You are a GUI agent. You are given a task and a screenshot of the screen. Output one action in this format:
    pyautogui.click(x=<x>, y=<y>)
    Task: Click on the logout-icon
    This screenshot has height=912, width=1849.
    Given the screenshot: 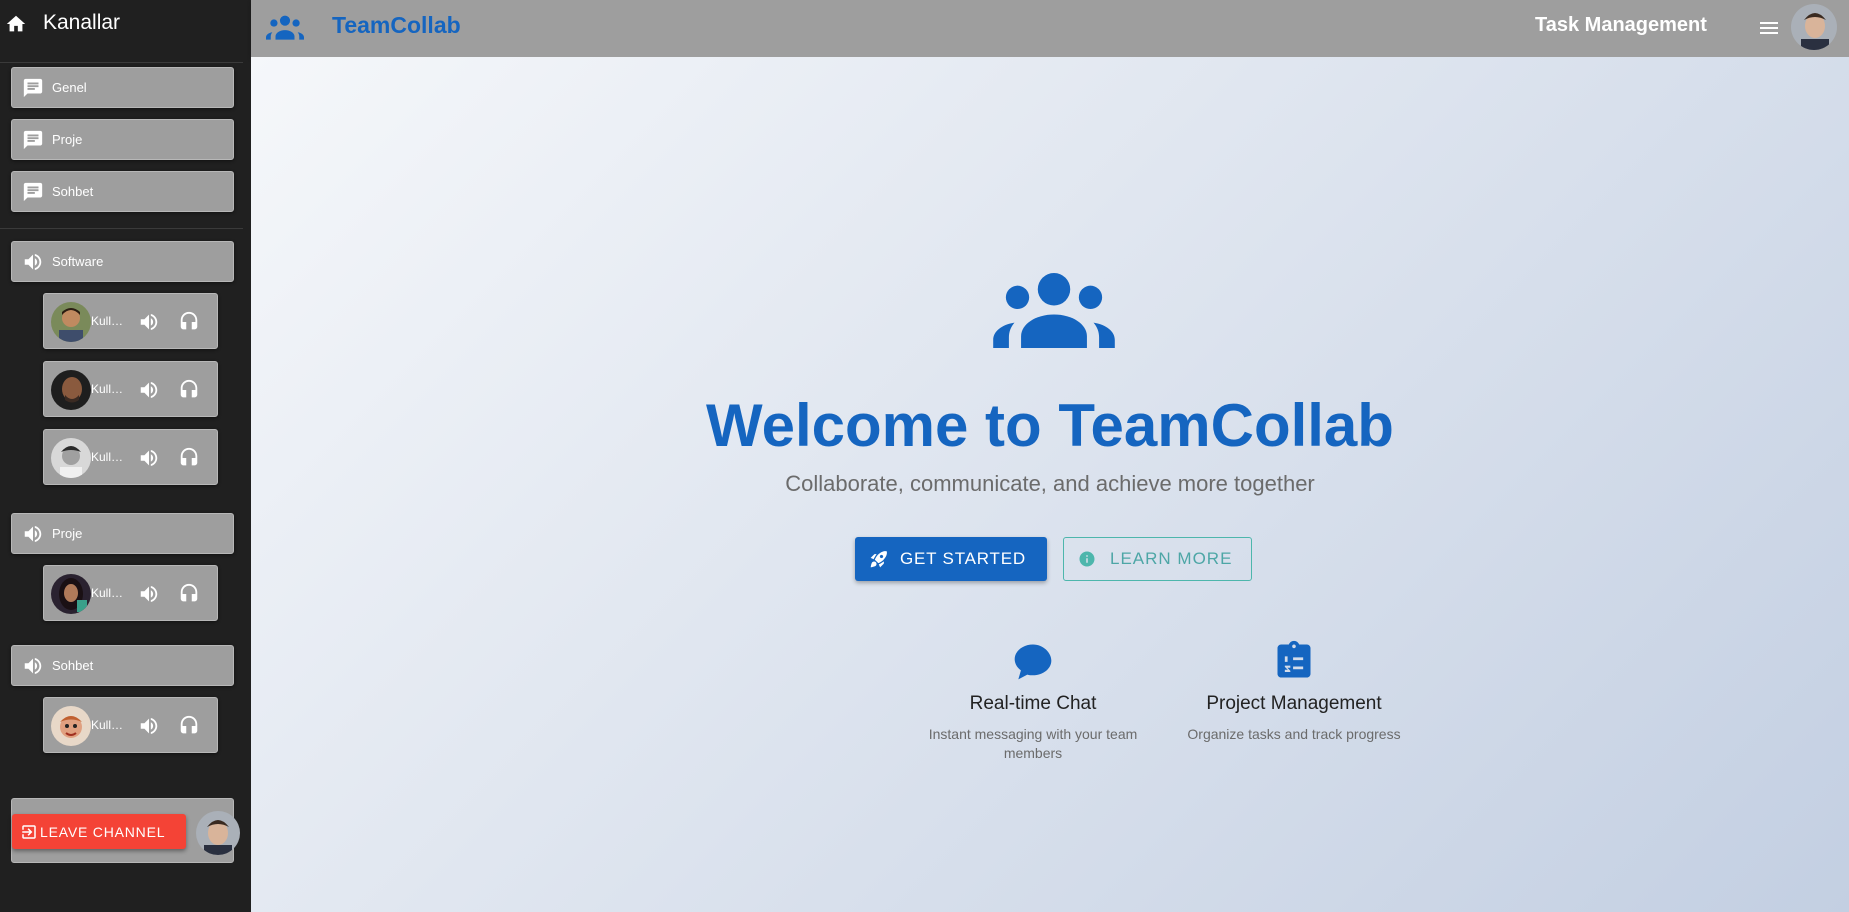 What is the action you would take?
    pyautogui.click(x=29, y=831)
    